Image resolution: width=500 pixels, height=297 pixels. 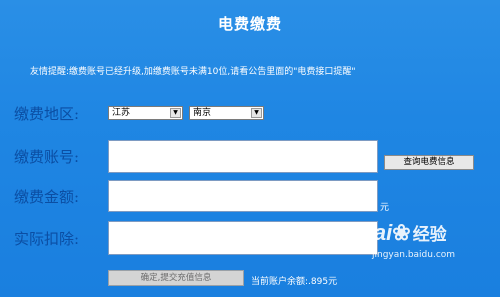 What do you see at coordinates (249, 24) in the screenshot?
I see `page-title: 电费缴费` at bounding box center [249, 24].